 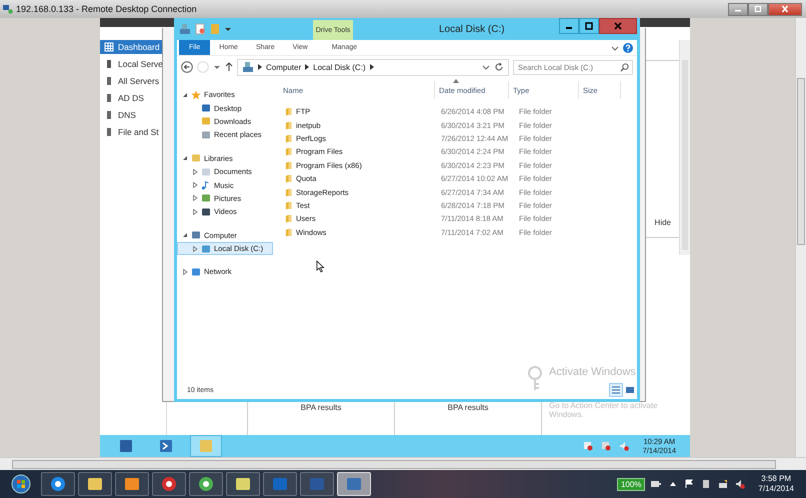 What do you see at coordinates (133, 81) in the screenshot?
I see `sidebar-item: All Servers` at bounding box center [133, 81].